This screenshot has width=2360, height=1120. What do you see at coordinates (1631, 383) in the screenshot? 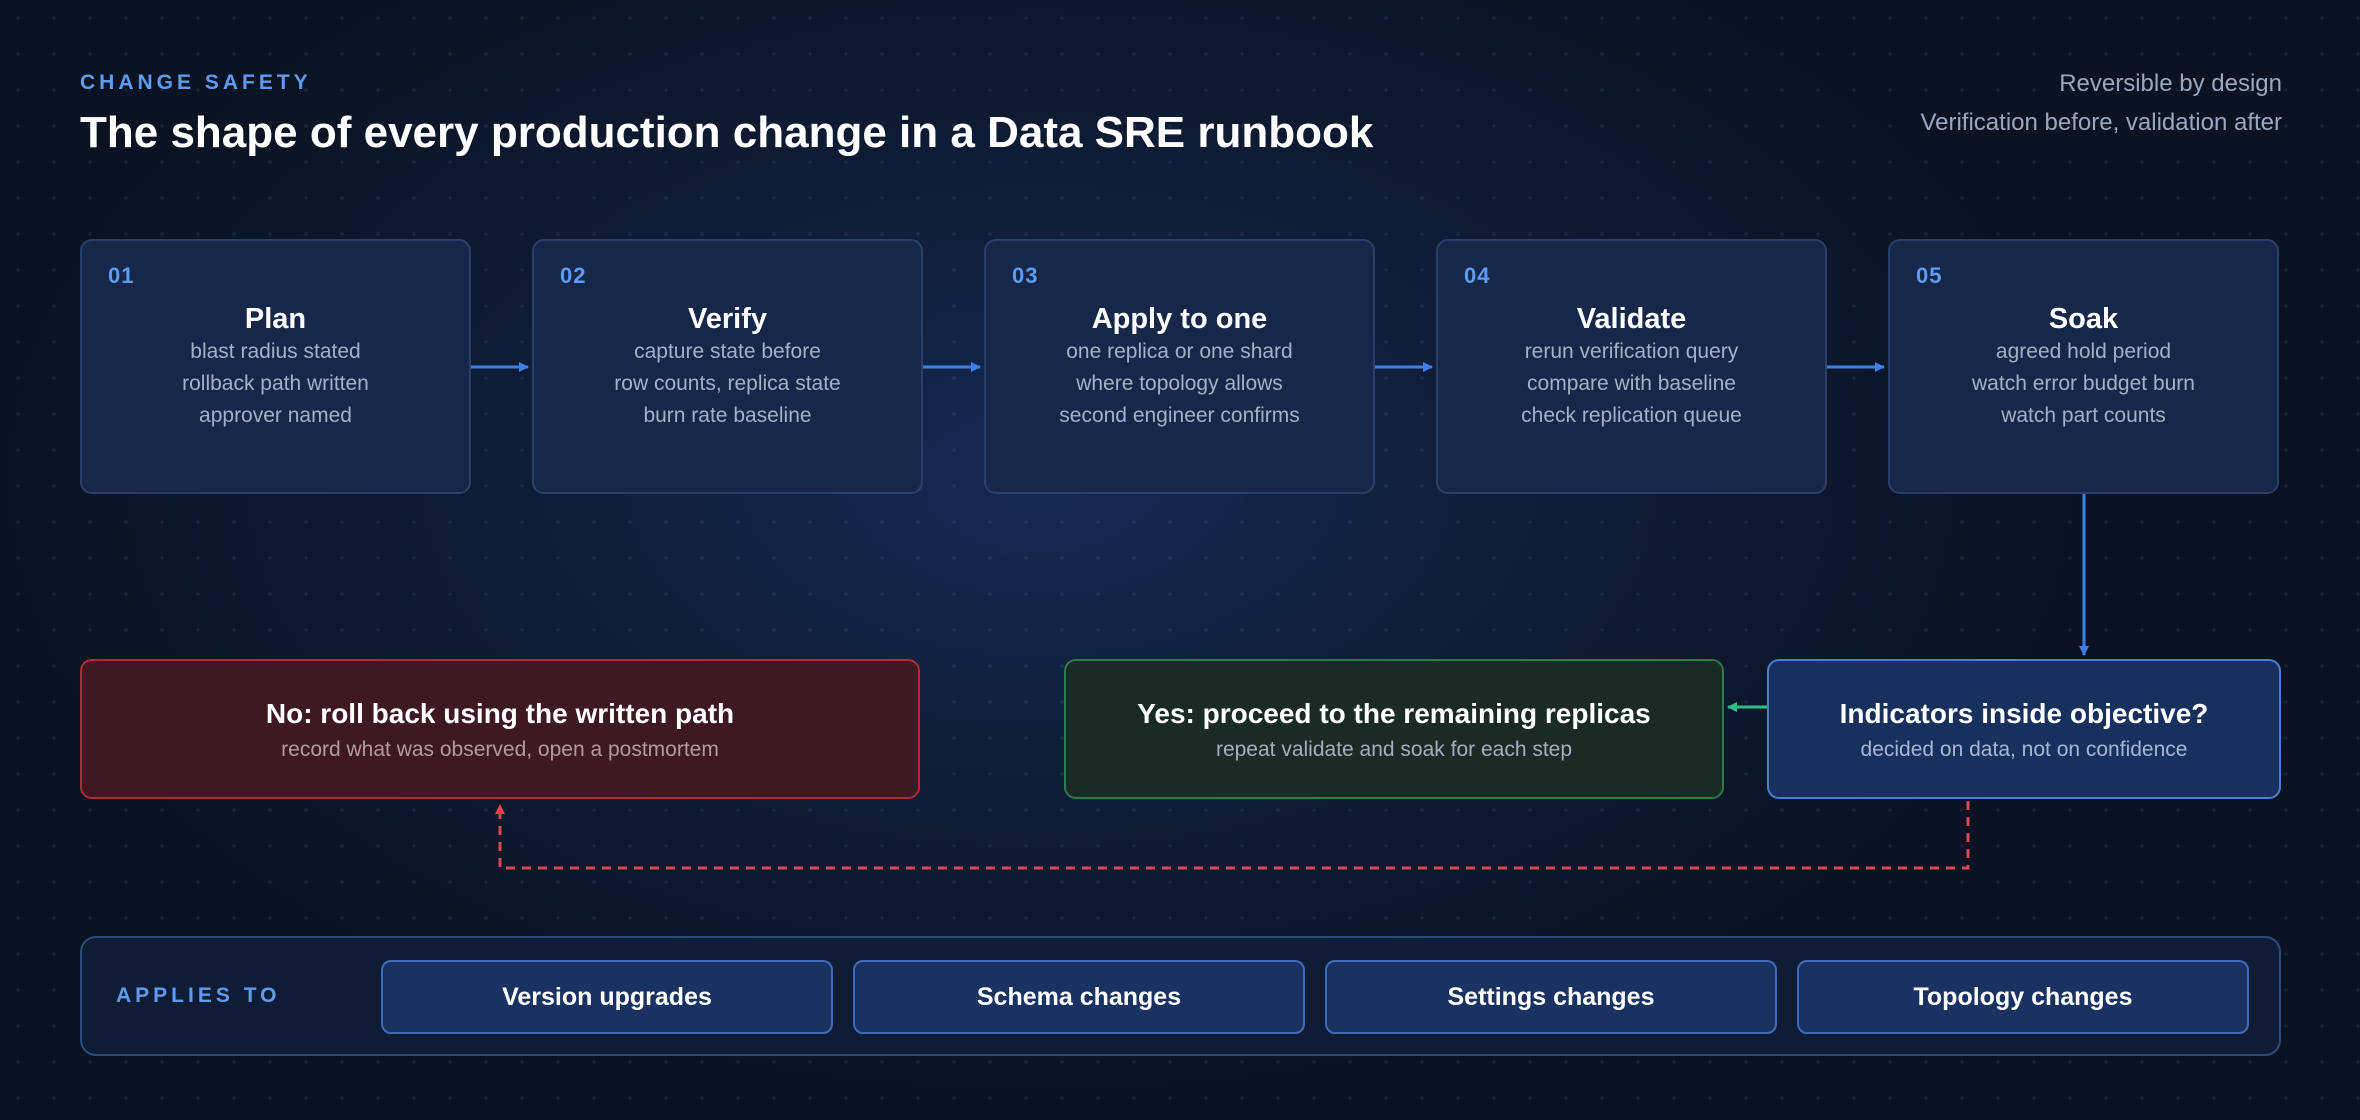
I see `step-detail: compare with baseline` at bounding box center [1631, 383].